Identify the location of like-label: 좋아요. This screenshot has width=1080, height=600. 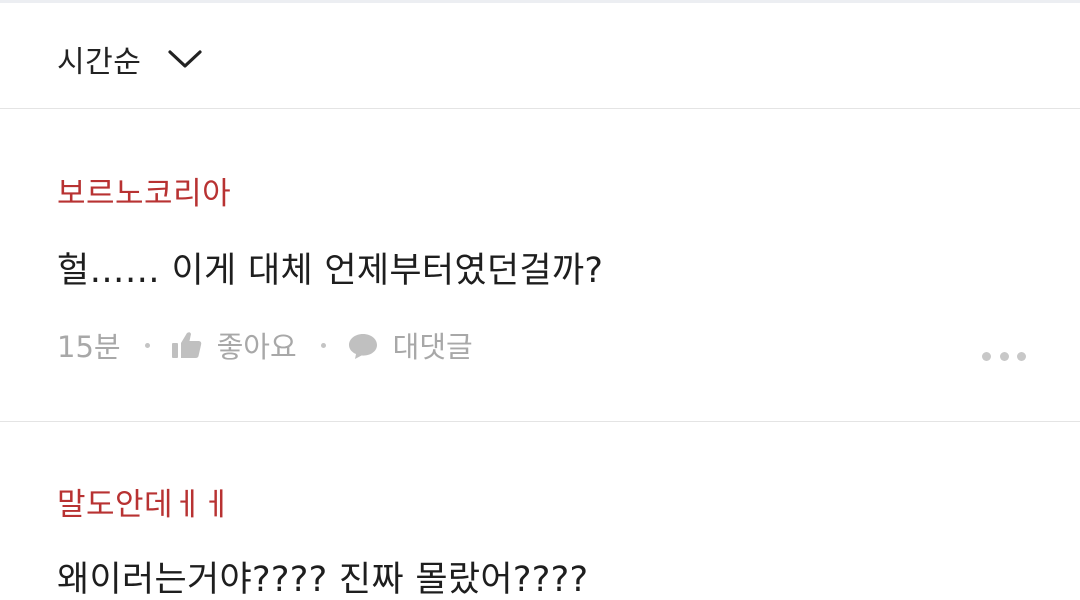
(256, 347).